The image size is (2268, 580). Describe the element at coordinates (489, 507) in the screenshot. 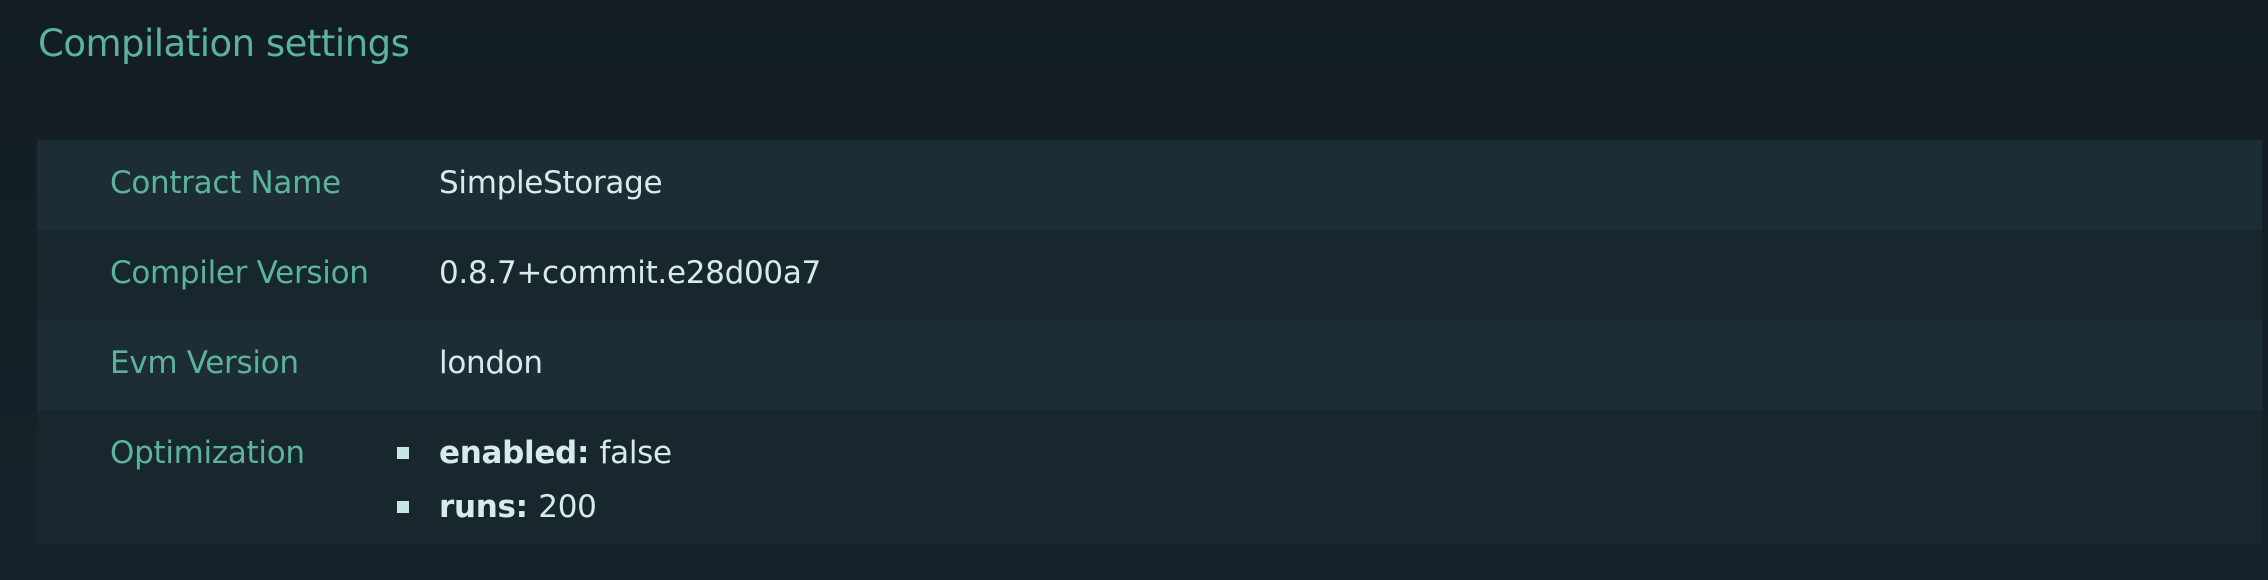

I see `optimization-runs-key: runs:` at that location.